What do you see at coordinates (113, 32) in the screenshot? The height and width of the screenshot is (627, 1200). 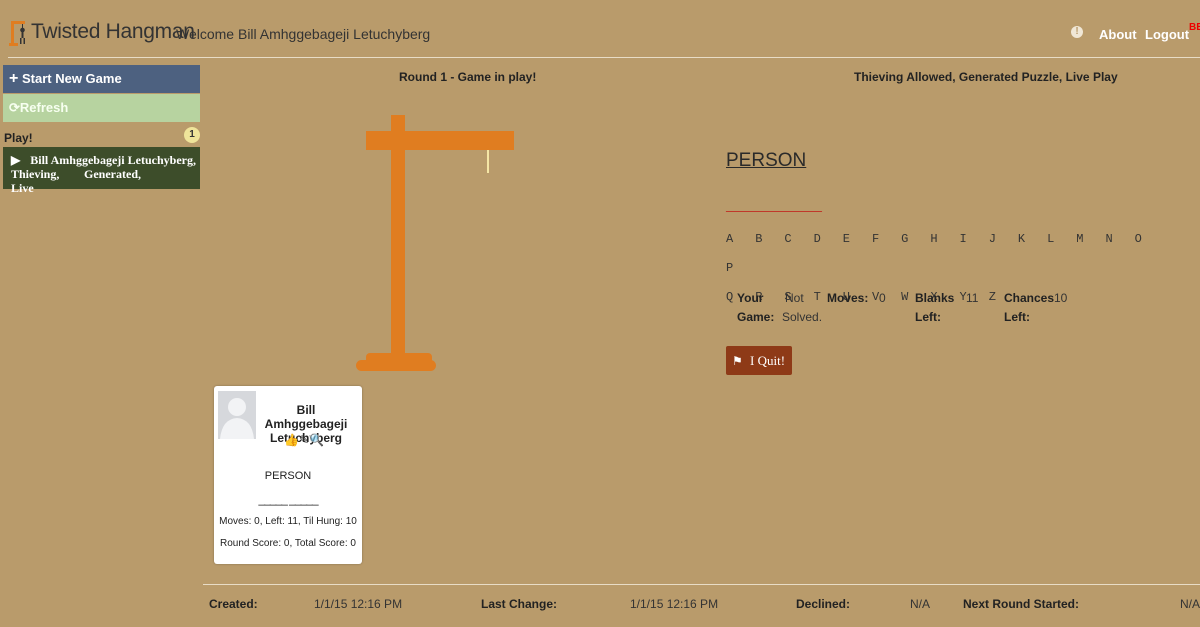 I see `app-title: Twisted Hangman` at bounding box center [113, 32].